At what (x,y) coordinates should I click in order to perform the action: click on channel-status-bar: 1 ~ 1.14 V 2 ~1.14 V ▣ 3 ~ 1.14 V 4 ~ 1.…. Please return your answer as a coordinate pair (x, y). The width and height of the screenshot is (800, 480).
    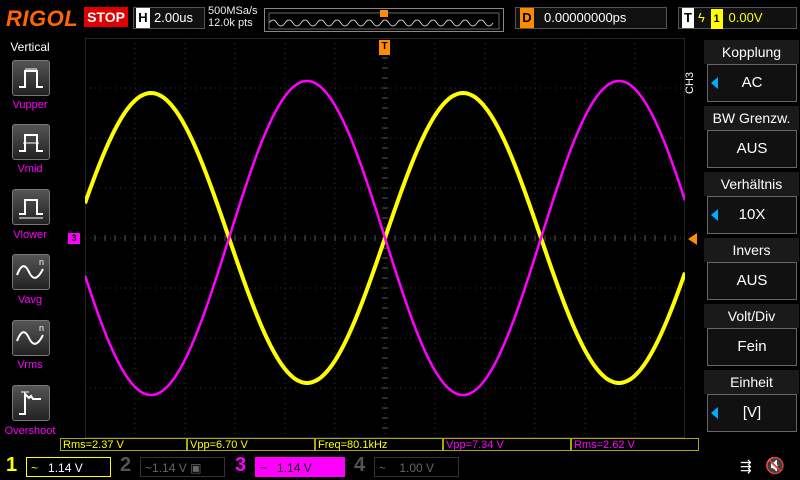
    Looking at the image, I should click on (400, 466).